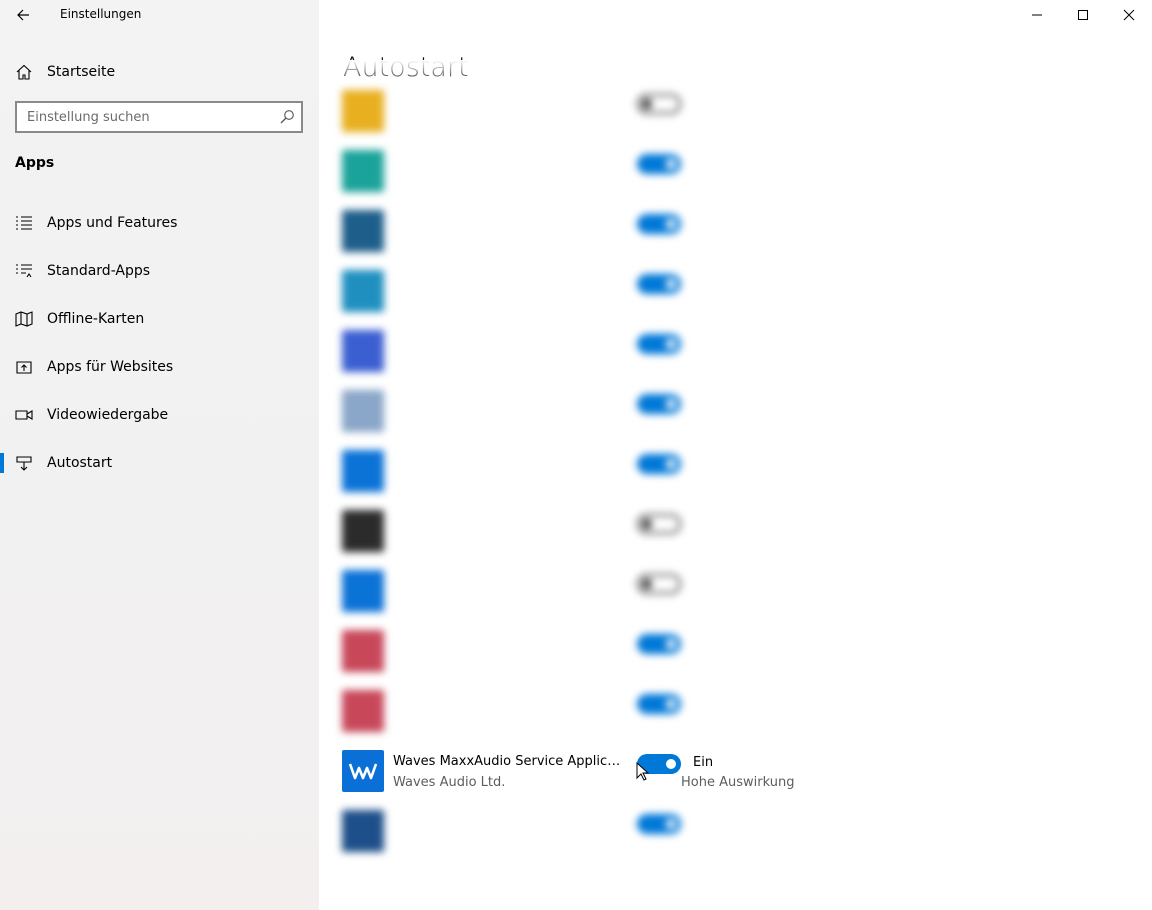  I want to click on search-input, so click(142, 117).